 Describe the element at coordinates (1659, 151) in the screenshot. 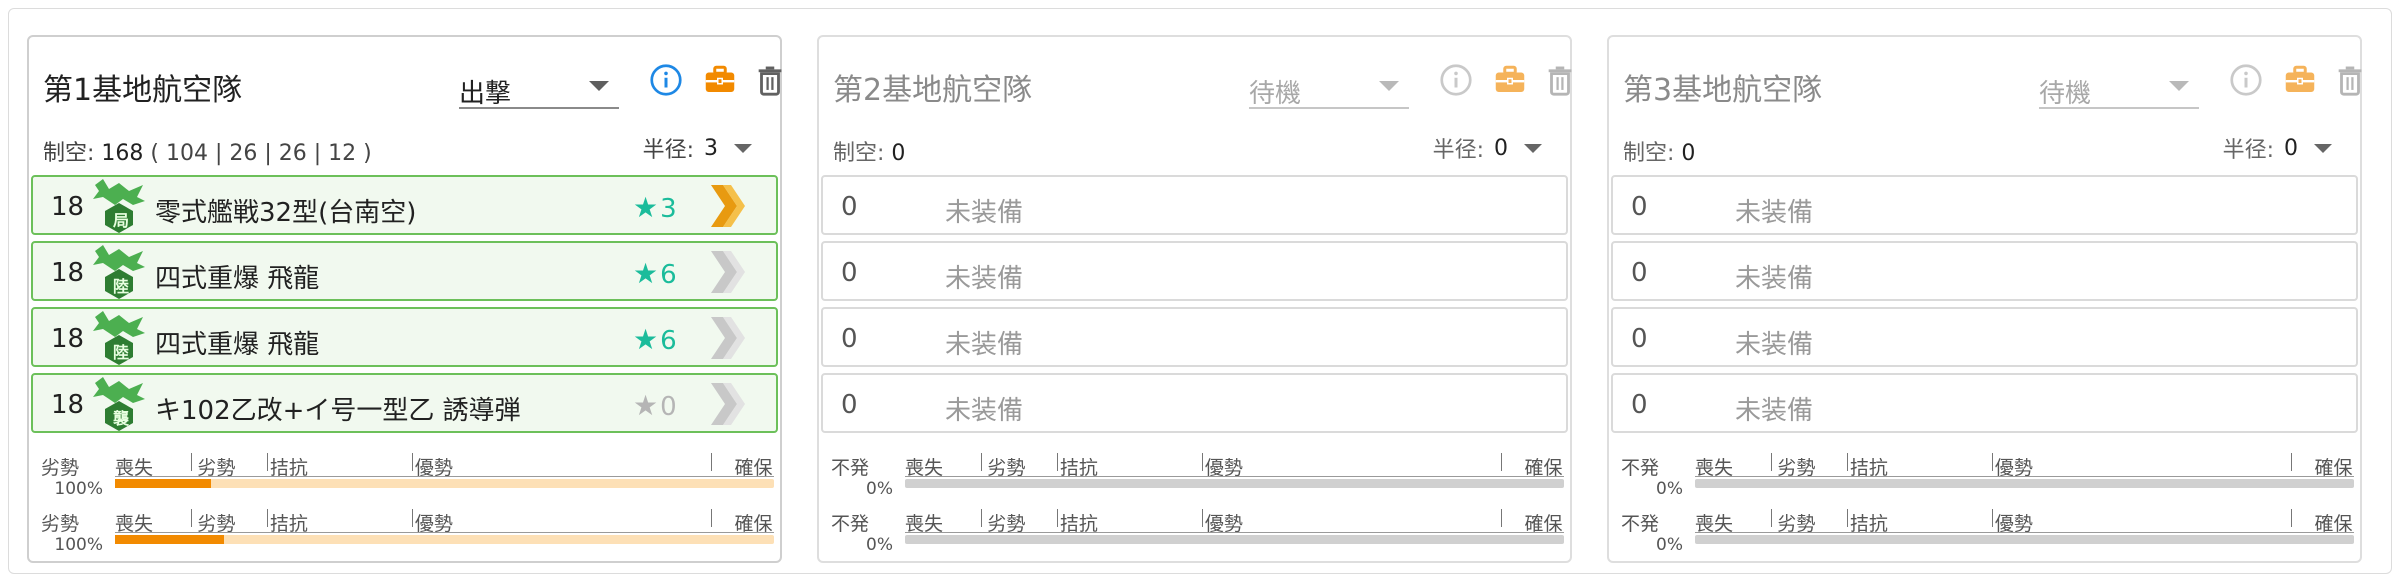

I see `air-power: 制空: 0` at that location.